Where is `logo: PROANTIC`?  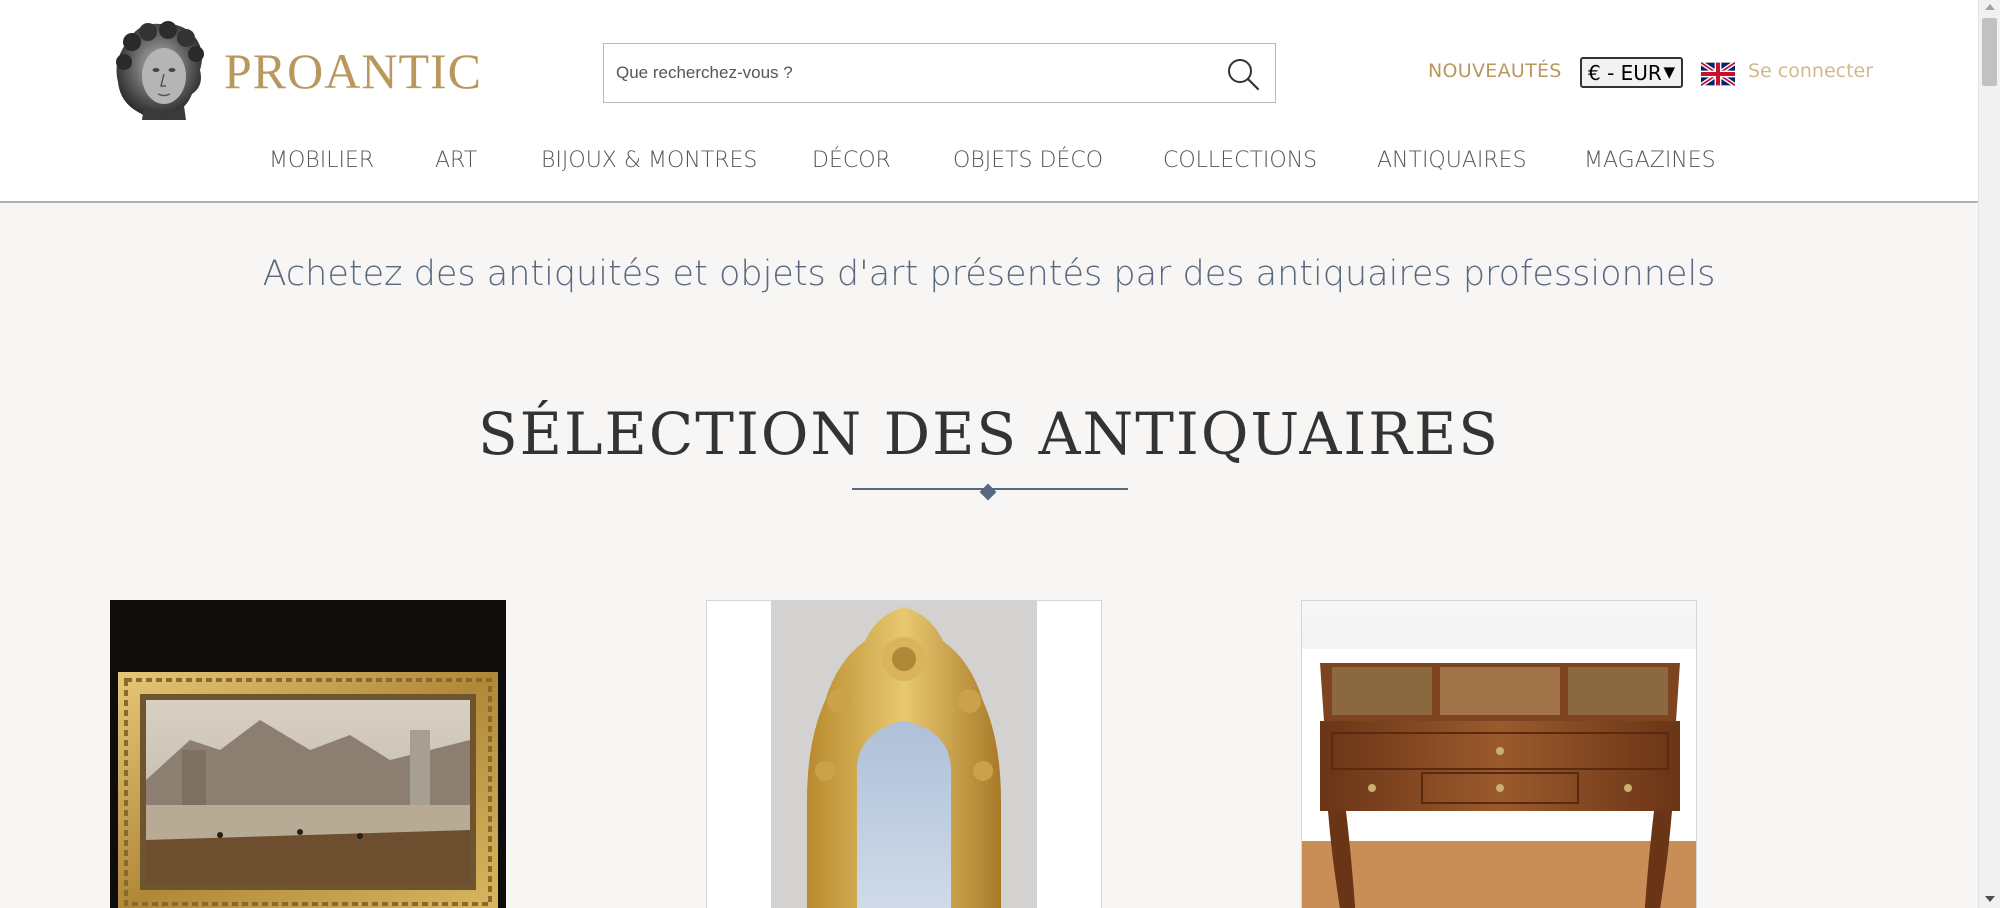
logo: PROANTIC is located at coordinates (296, 71).